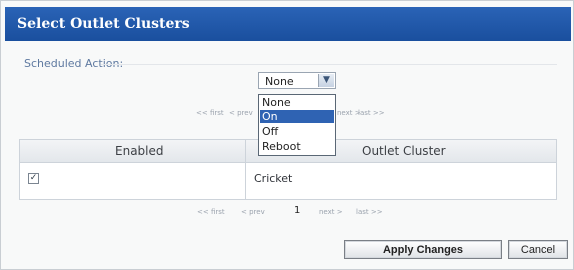 The image size is (574, 270). I want to click on fieldset-divider, so click(329, 64).